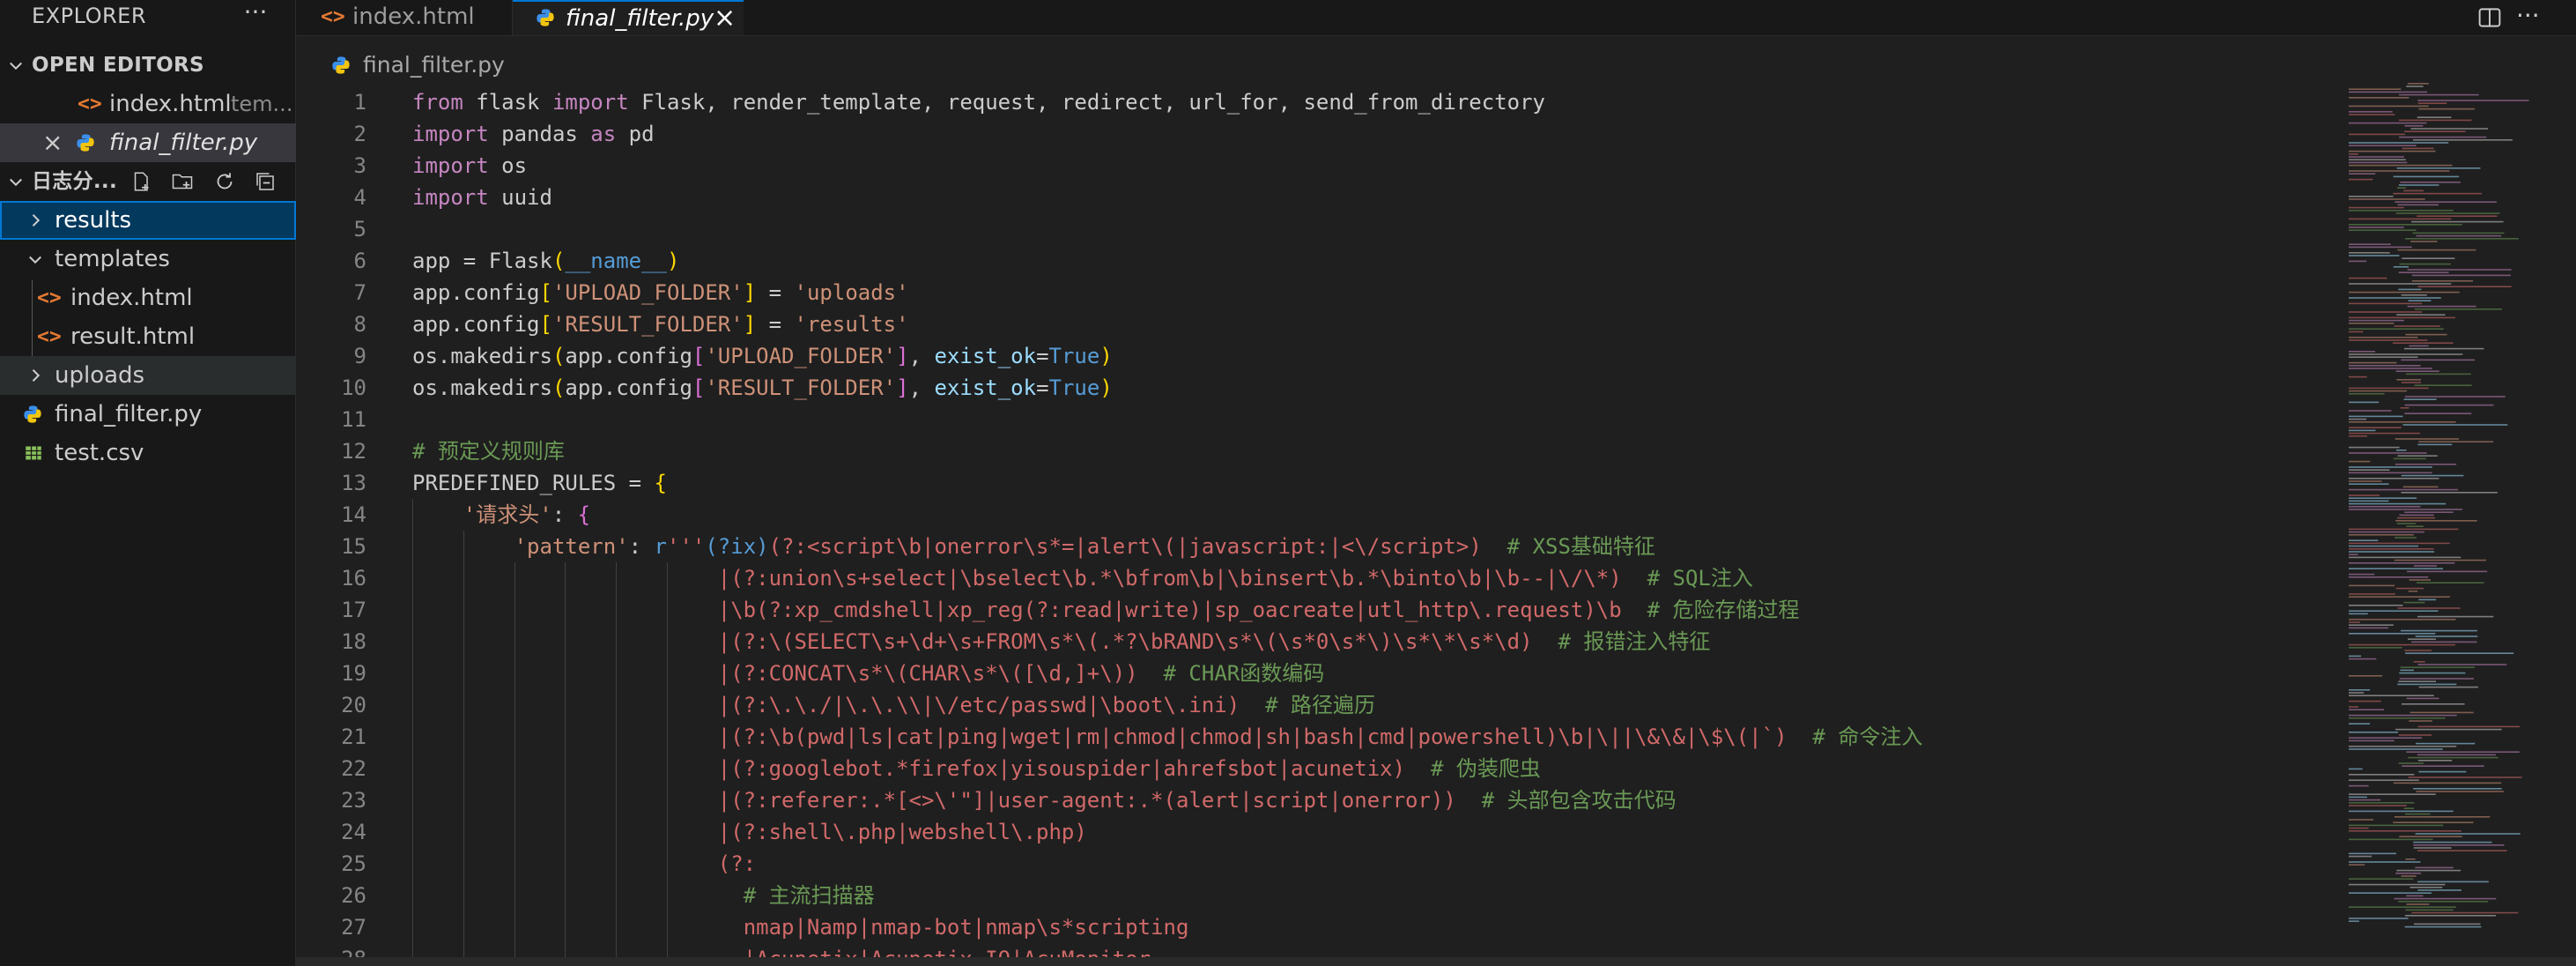 This screenshot has height=966, width=2576. What do you see at coordinates (434, 65) in the screenshot?
I see `breadcrumb-file: final_filter.py` at bounding box center [434, 65].